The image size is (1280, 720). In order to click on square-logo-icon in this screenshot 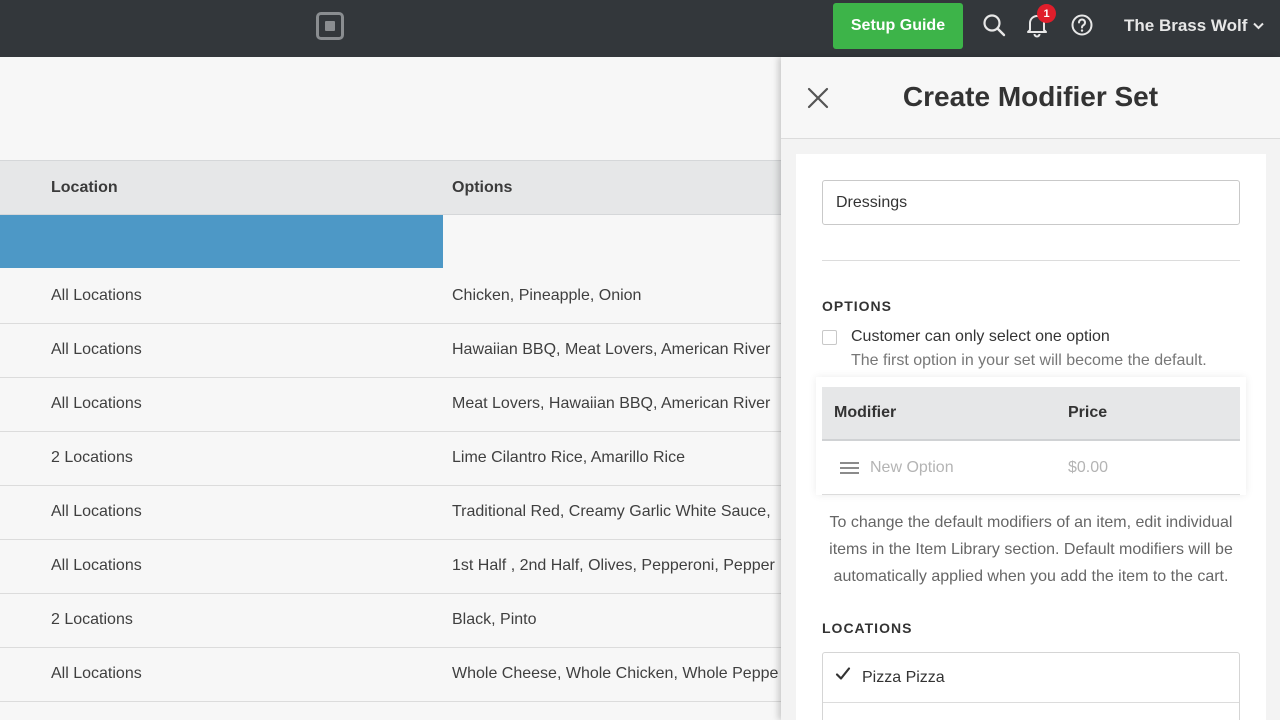, I will do `click(330, 26)`.